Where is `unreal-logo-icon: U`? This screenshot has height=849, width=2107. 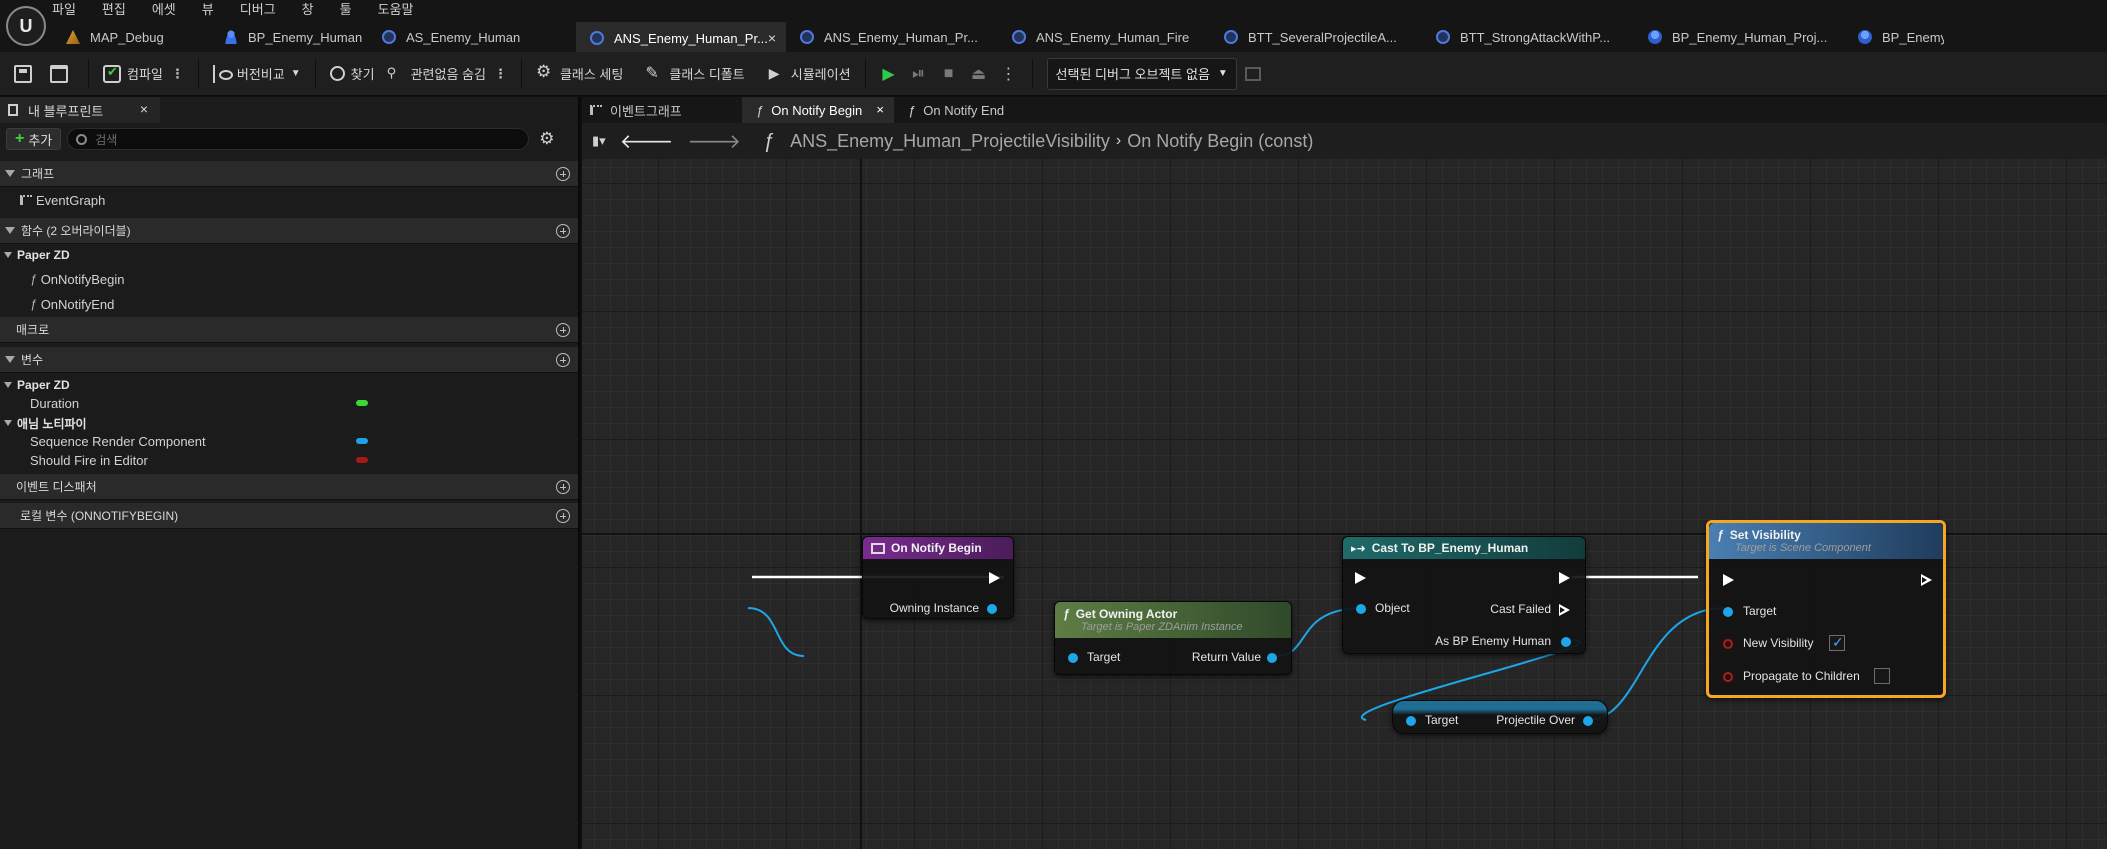 unreal-logo-icon: U is located at coordinates (26, 26).